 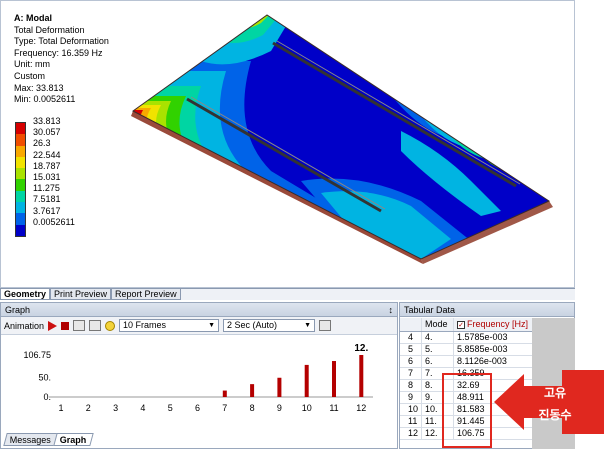 What do you see at coordinates (37, 355) in the screenshot?
I see `y-tick-label: 106.75` at bounding box center [37, 355].